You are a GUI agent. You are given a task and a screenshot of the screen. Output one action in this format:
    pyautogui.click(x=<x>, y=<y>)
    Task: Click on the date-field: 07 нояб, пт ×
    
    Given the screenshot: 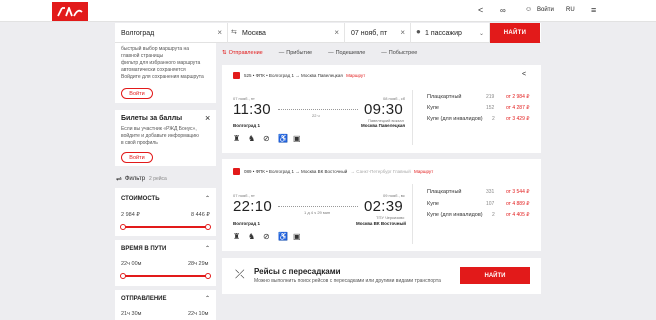 What is the action you would take?
    pyautogui.click(x=378, y=33)
    